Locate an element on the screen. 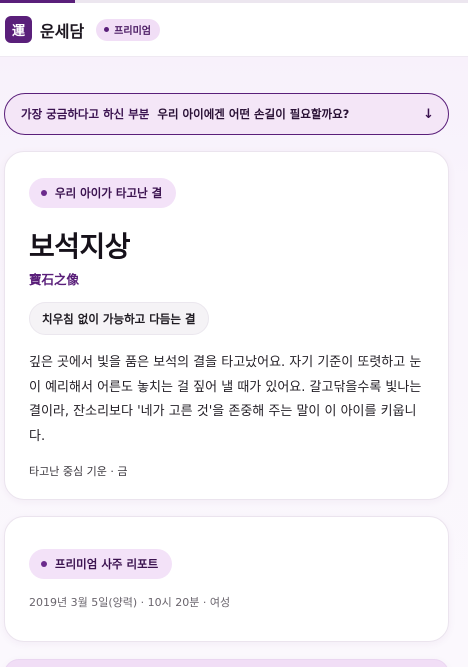 The image size is (468, 667). app-logo: 運 is located at coordinates (18, 29).